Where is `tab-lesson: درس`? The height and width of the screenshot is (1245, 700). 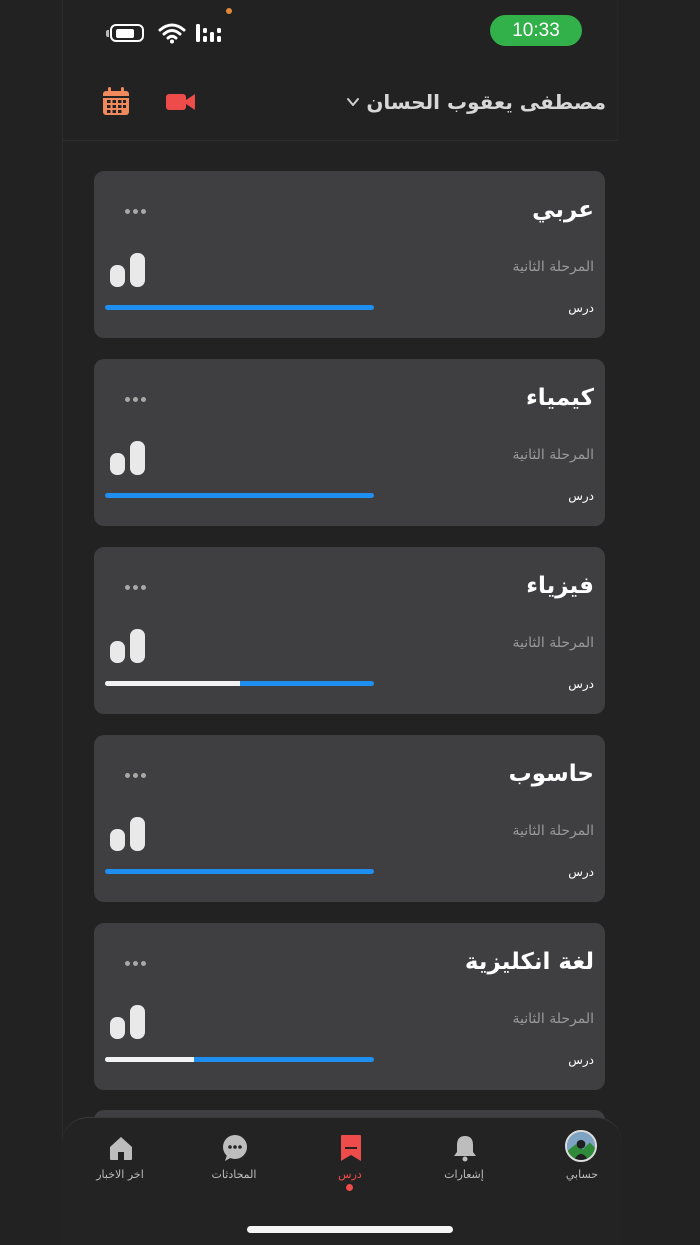 tab-lesson: درس is located at coordinates (350, 1163).